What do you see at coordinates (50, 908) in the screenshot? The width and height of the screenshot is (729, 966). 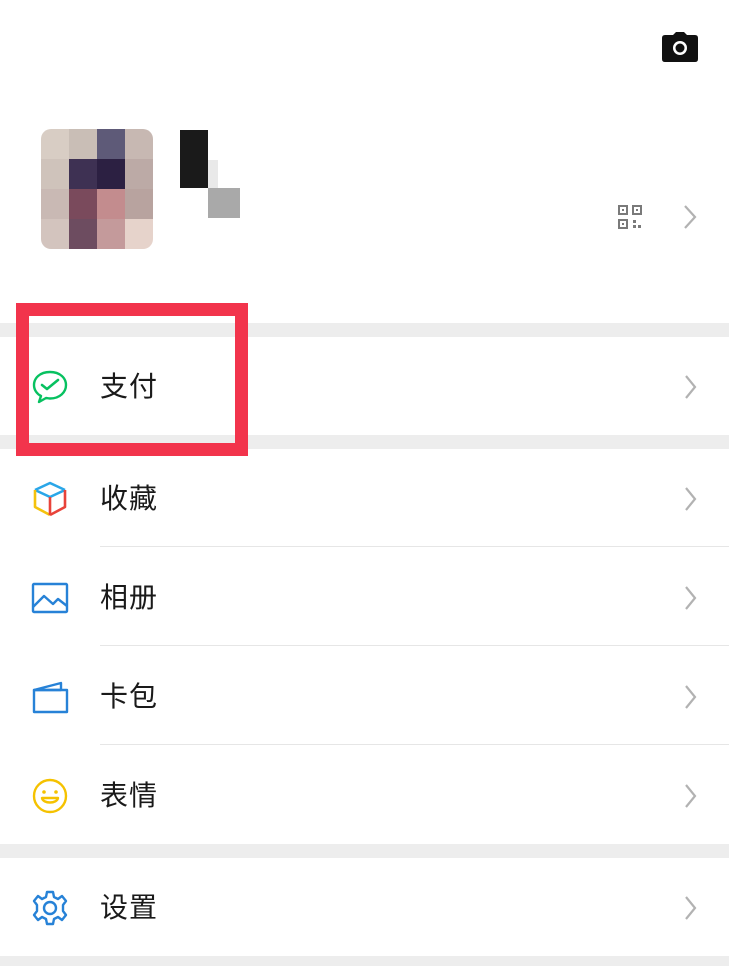 I see `gear-icon` at bounding box center [50, 908].